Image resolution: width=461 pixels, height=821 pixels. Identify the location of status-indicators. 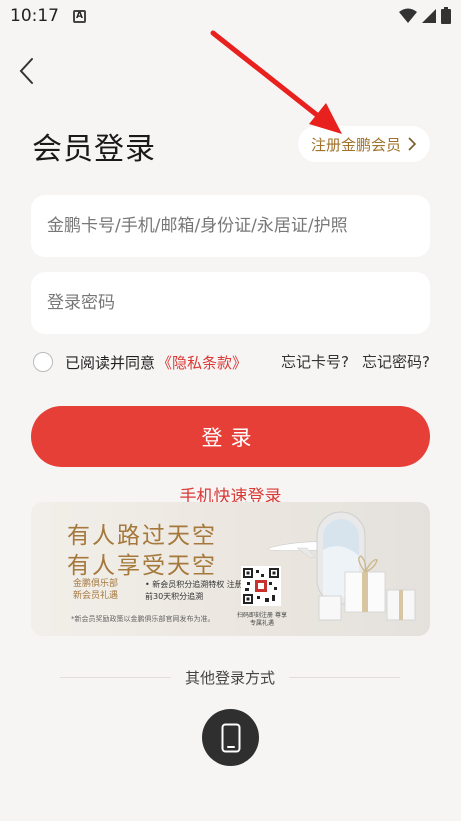
(425, 15).